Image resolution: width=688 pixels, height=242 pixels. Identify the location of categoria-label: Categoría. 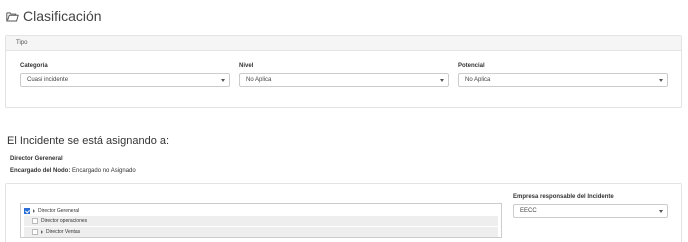
(34, 66).